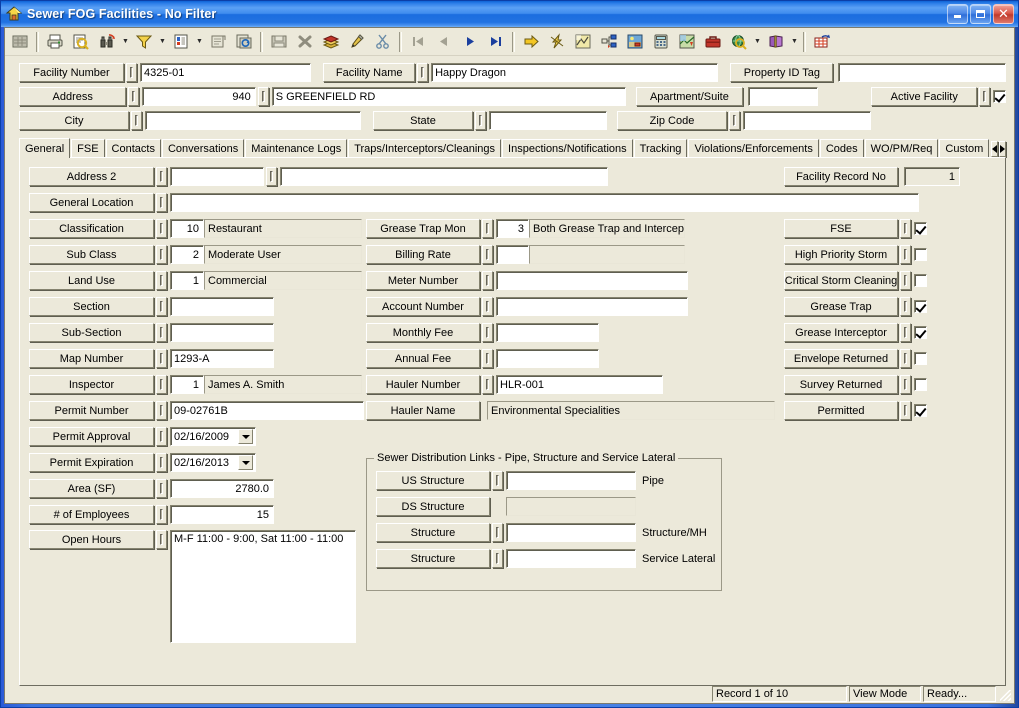  What do you see at coordinates (125, 41) in the screenshot?
I see `find-dropdown-arrow-icon: ▼` at bounding box center [125, 41].